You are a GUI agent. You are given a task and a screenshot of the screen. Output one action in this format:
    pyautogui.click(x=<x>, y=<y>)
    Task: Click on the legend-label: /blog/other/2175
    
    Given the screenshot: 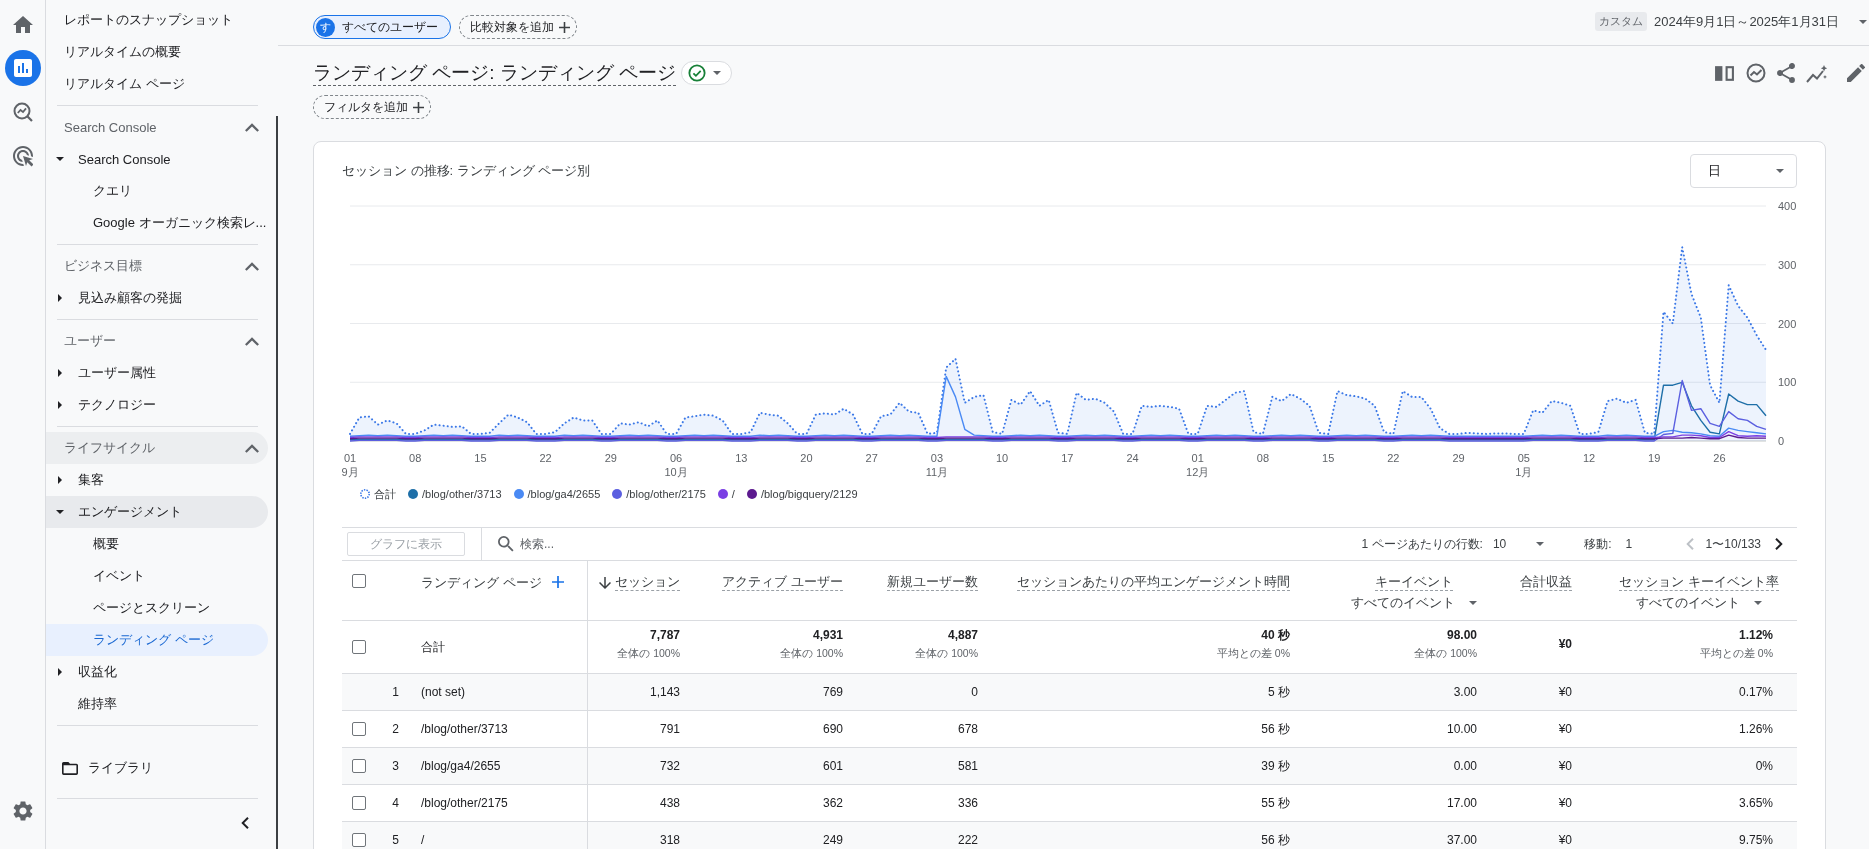 What is the action you would take?
    pyautogui.click(x=666, y=494)
    